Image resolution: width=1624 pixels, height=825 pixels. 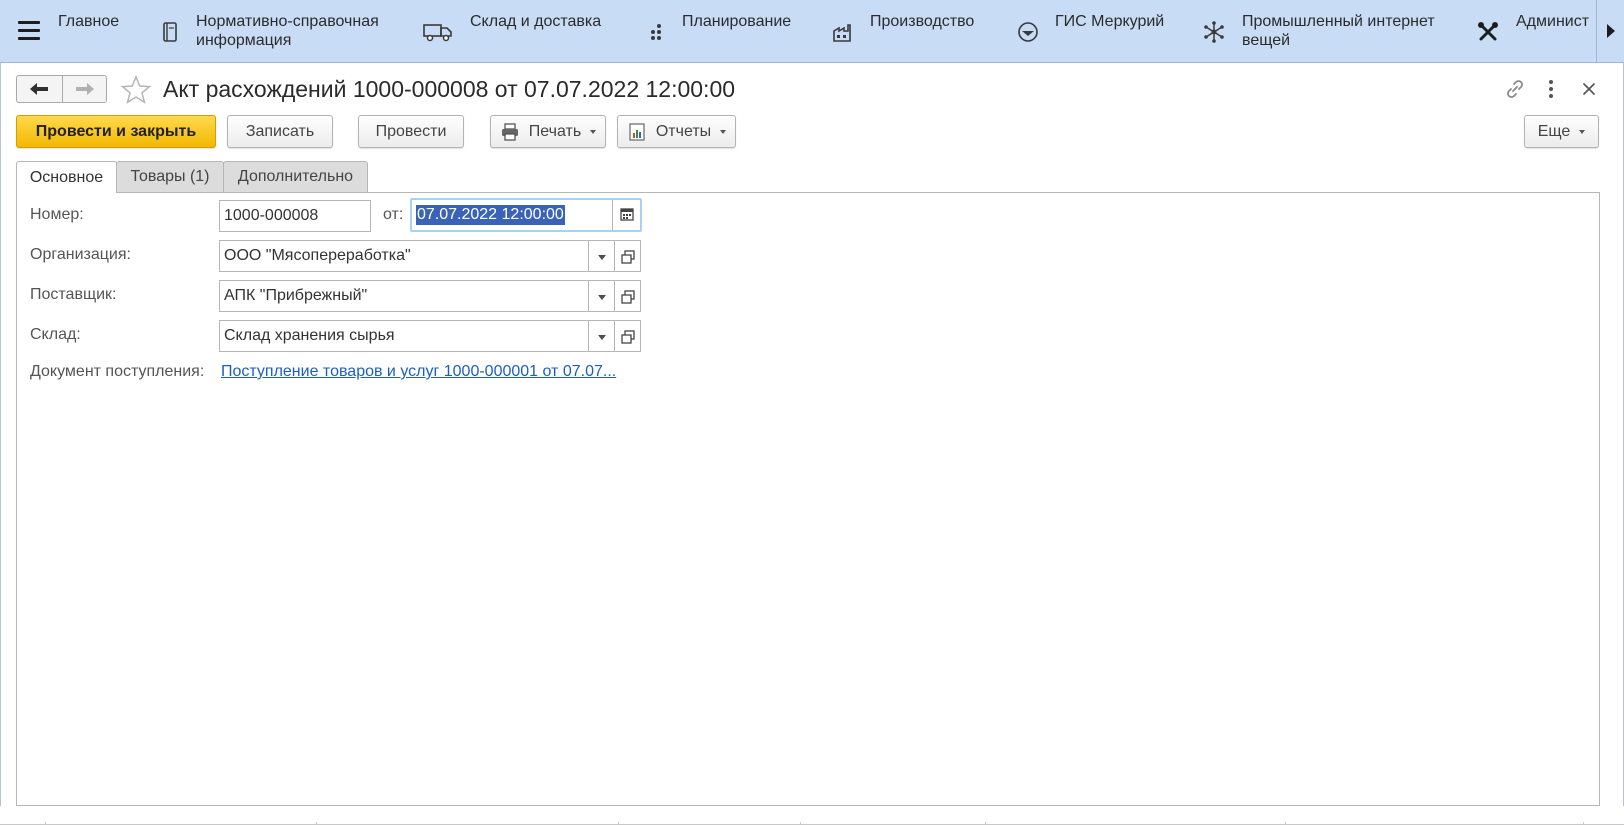 I want to click on supplier-dropdown-button, so click(x=602, y=296).